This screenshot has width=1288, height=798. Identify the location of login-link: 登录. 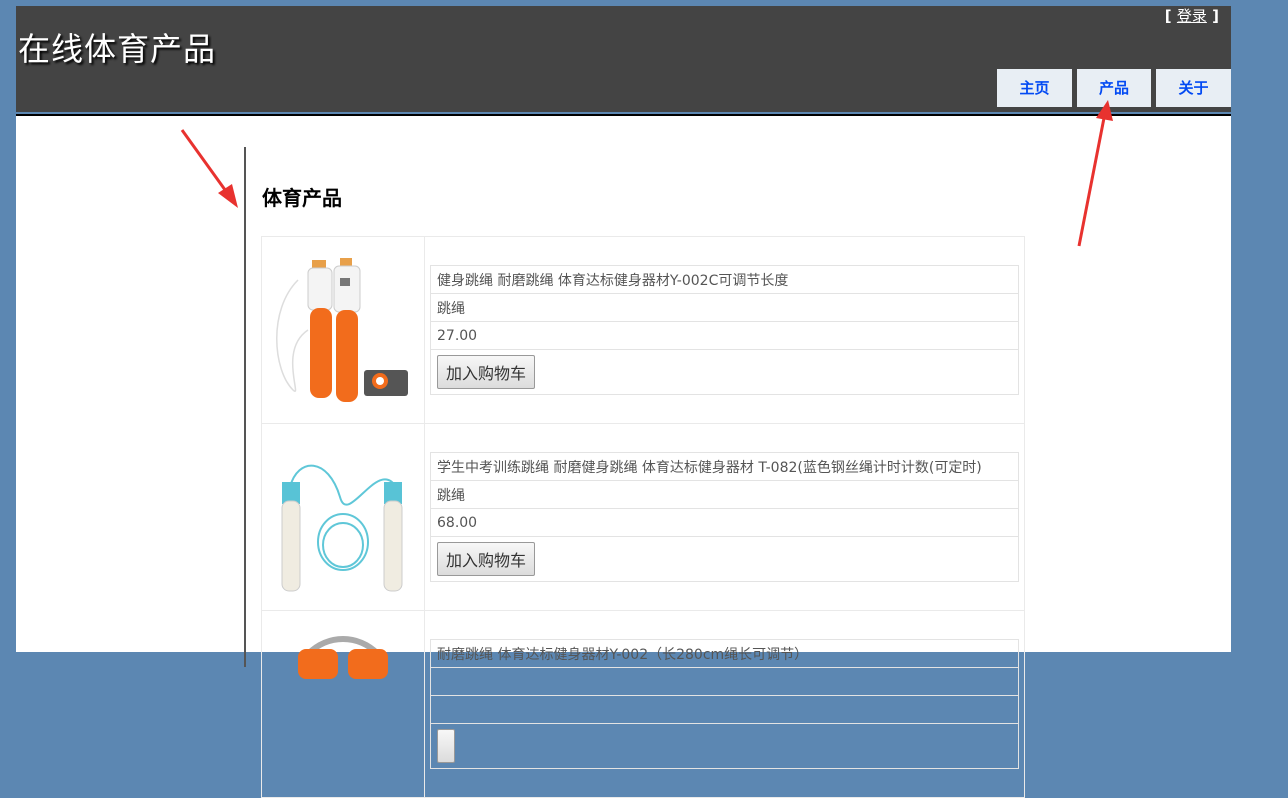
(1192, 16).